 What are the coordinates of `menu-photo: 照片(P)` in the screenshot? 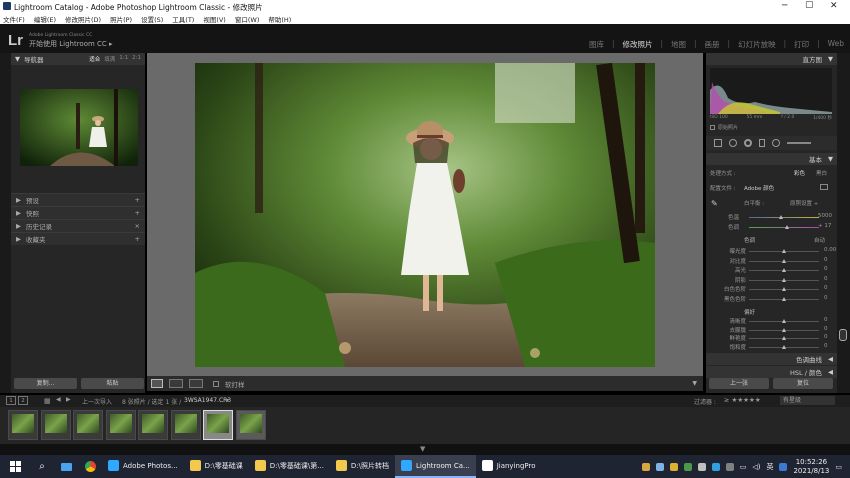 It's located at (121, 19).